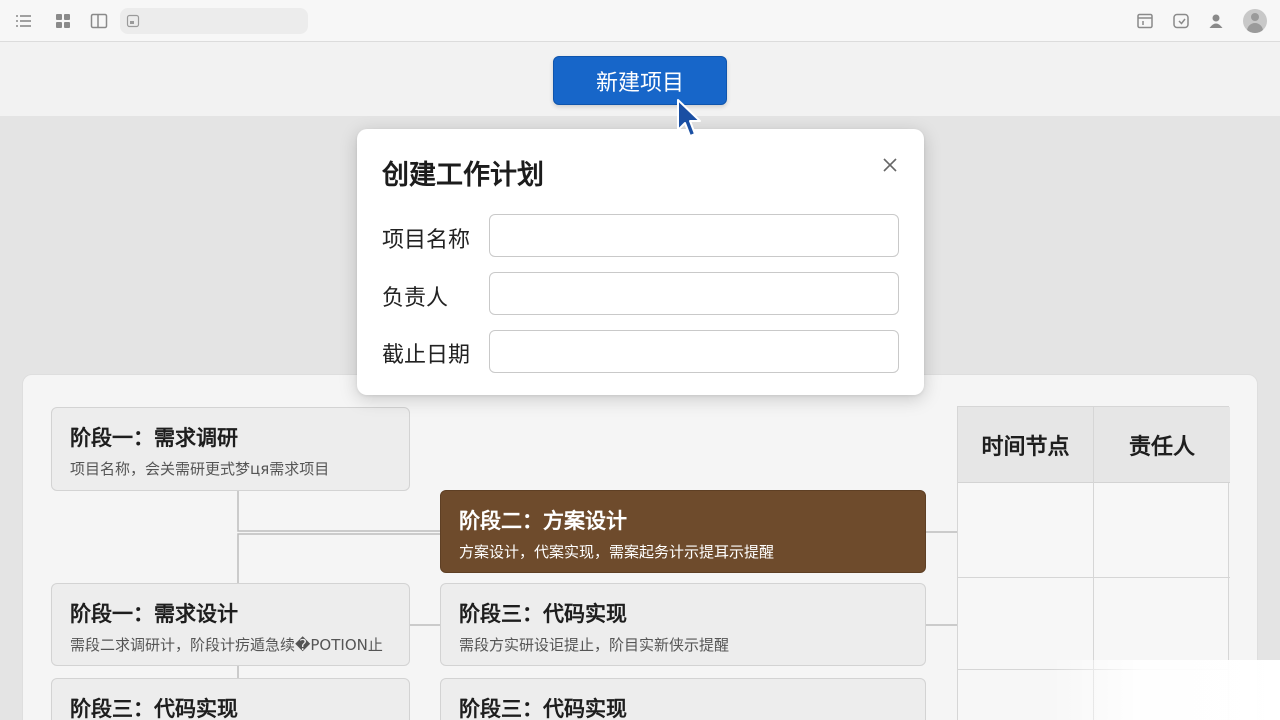 Image resolution: width=1280 pixels, height=720 pixels. I want to click on stage-title: 阶段一：需求调研, so click(154, 438).